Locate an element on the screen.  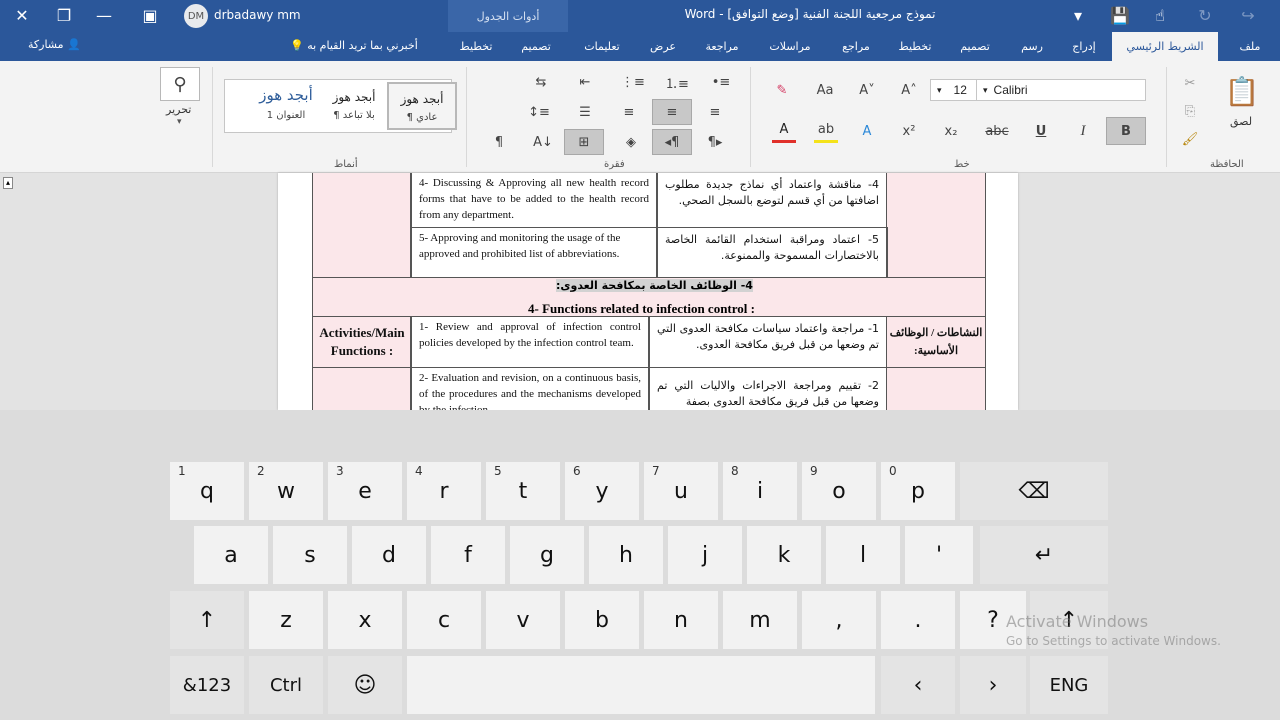
key-comma: , is located at coordinates (839, 620).